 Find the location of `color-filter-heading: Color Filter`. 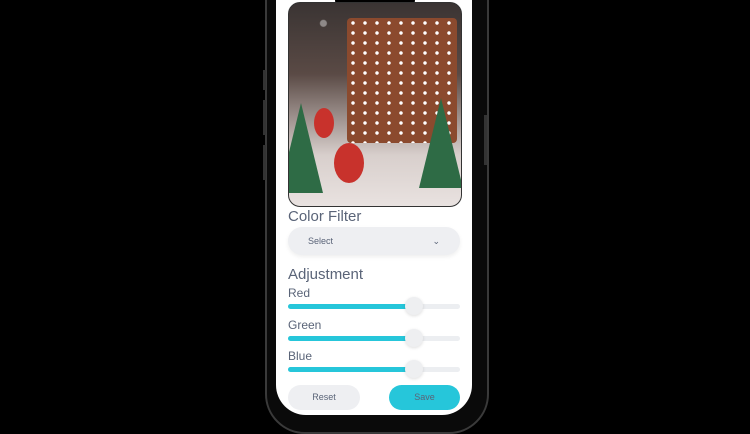

color-filter-heading: Color Filter is located at coordinates (325, 216).